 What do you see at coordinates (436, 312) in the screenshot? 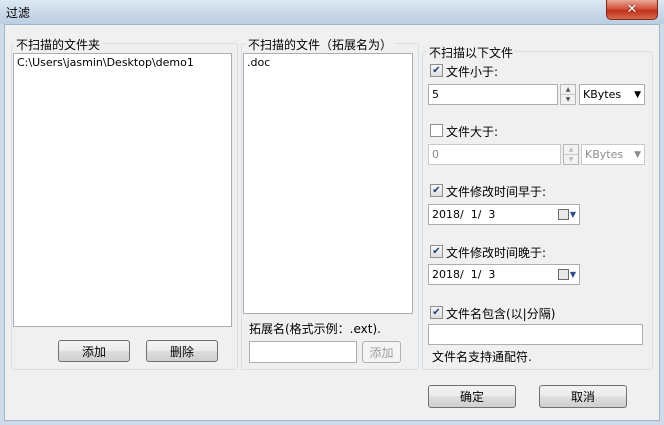
I see `name-contains-checkbox` at bounding box center [436, 312].